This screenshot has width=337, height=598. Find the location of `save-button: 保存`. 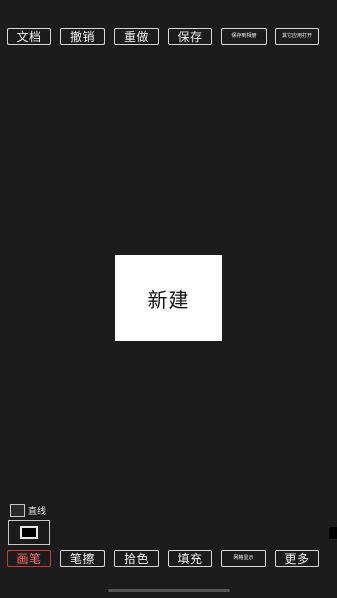

save-button: 保存 is located at coordinates (190, 36).